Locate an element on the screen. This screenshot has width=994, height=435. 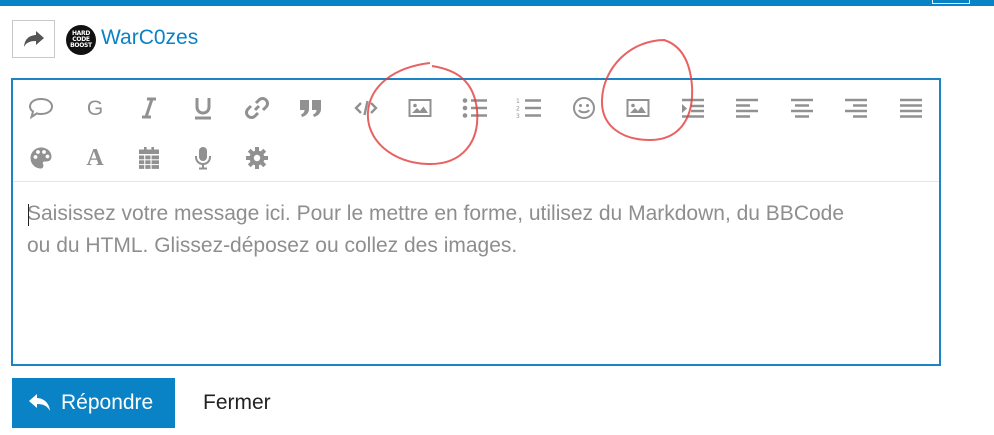
link-icon is located at coordinates (257, 108).